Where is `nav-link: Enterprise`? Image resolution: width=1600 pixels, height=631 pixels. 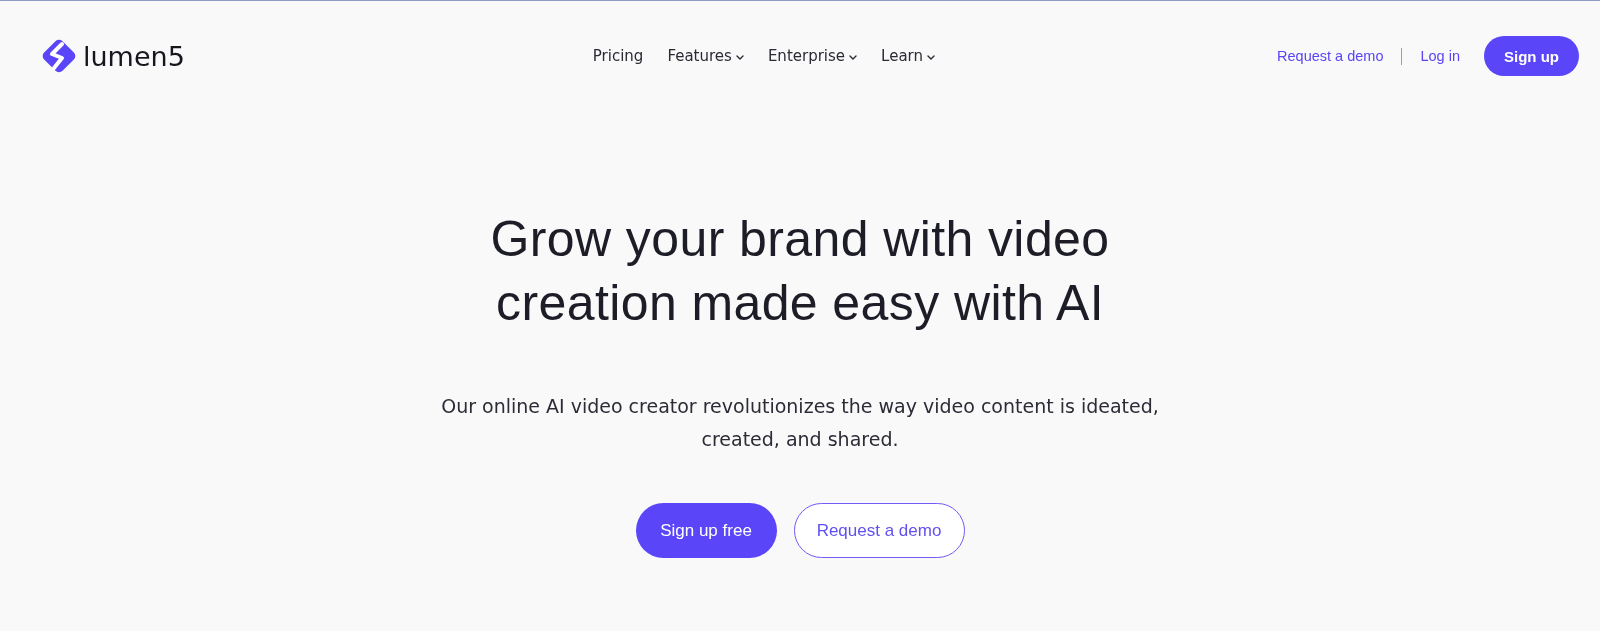
nav-link: Enterprise is located at coordinates (812, 56).